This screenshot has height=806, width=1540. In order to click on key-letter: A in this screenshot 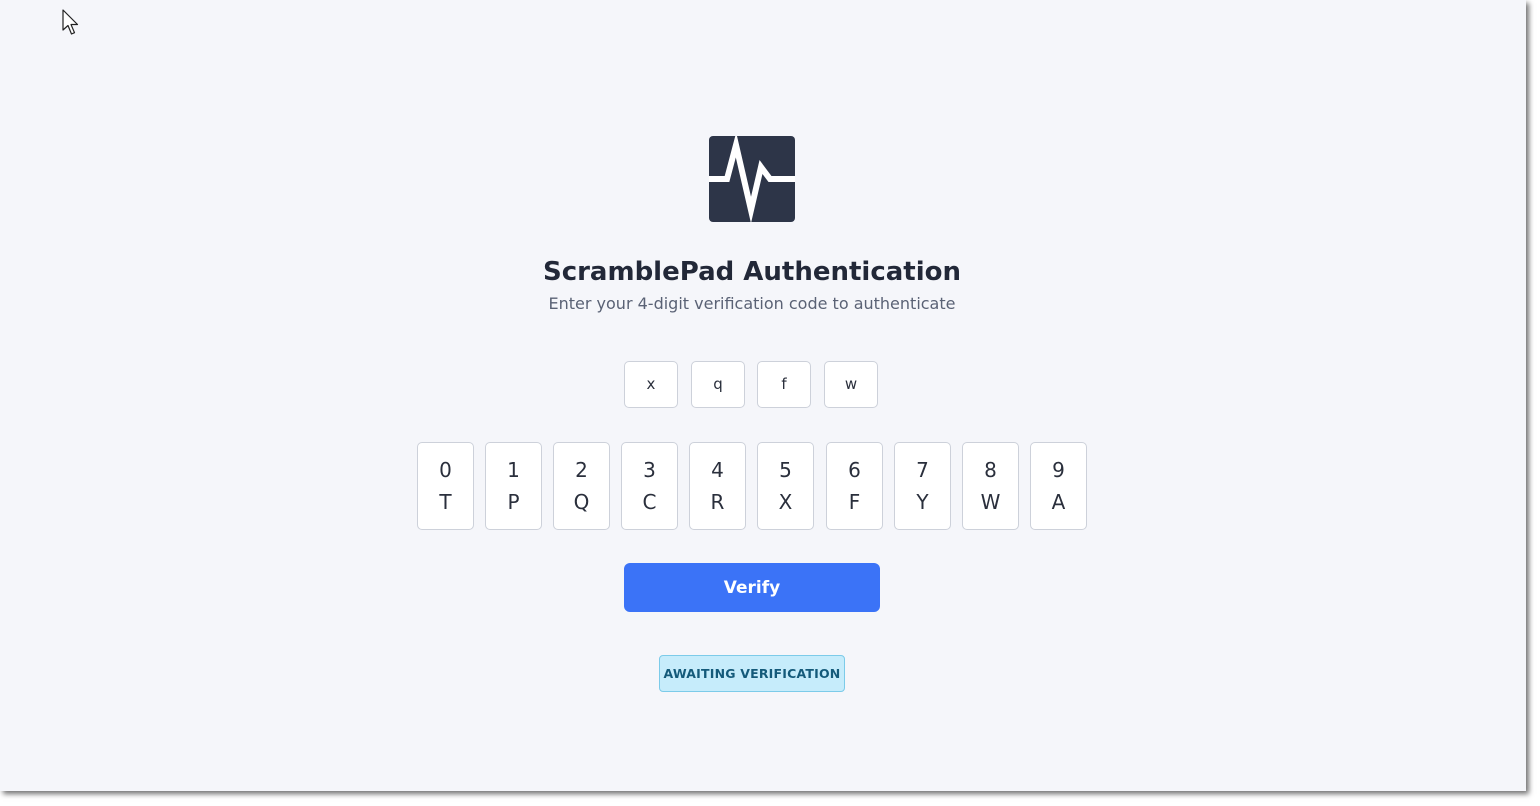, I will do `click(1058, 502)`.